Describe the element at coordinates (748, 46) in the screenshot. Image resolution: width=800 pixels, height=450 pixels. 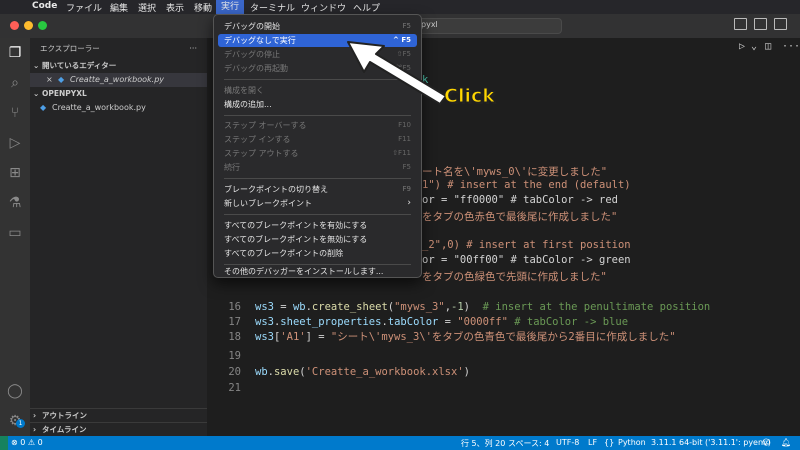
I see `run-file-button: ▷ ⌄` at that location.